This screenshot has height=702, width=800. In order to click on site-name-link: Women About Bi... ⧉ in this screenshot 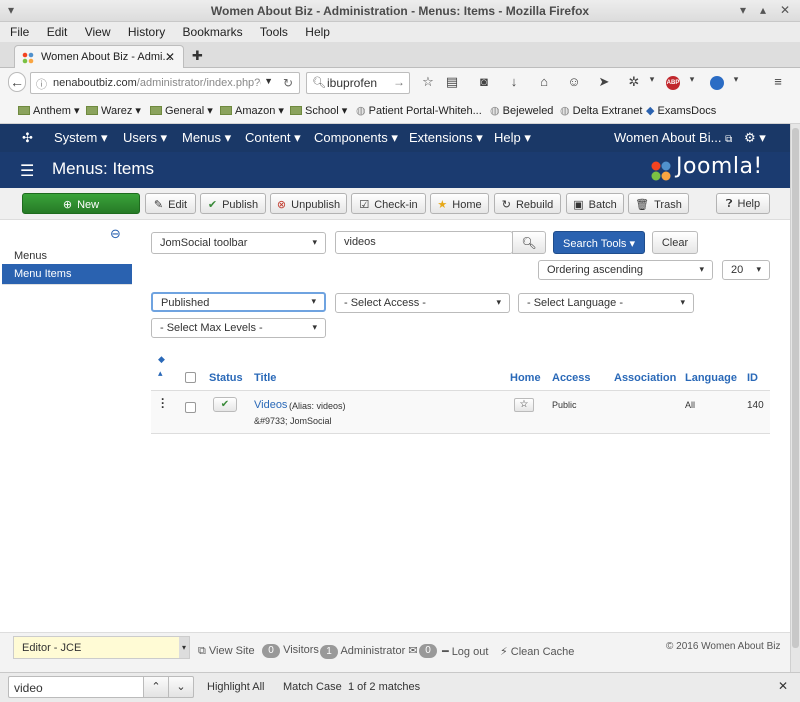, I will do `click(673, 137)`.